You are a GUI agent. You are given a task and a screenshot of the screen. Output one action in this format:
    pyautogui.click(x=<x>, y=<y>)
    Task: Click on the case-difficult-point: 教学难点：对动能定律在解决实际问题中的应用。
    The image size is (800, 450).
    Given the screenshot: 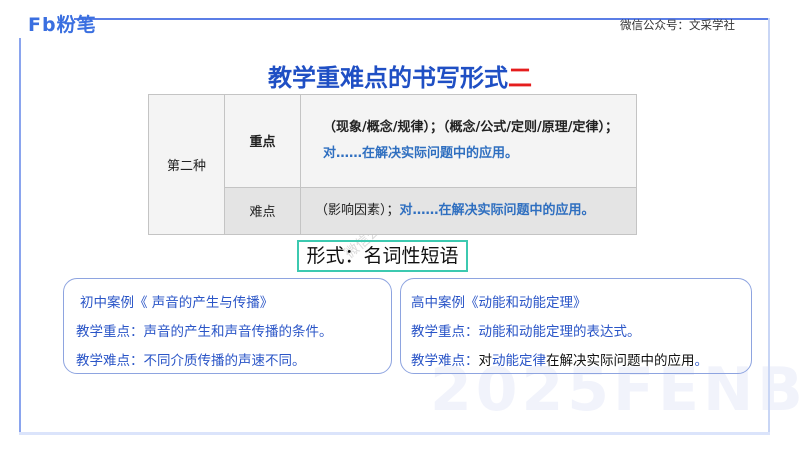 What is the action you would take?
    pyautogui.click(x=581, y=361)
    